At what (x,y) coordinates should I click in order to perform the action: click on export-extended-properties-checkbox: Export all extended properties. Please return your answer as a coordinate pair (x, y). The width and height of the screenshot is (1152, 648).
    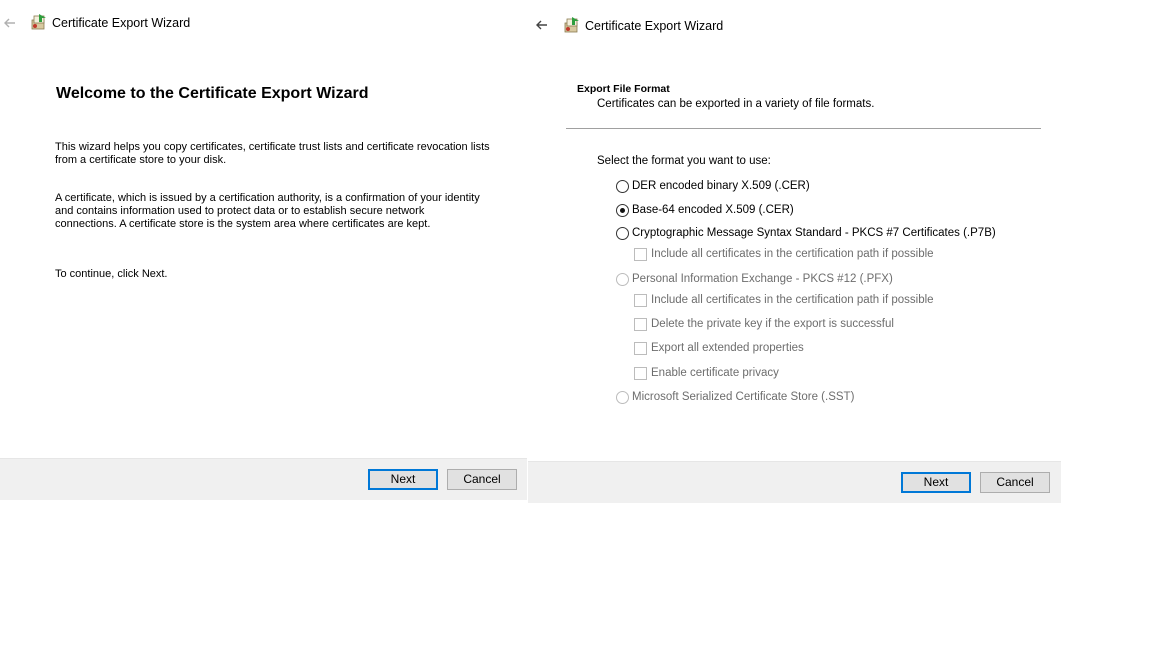
    Looking at the image, I should click on (719, 348).